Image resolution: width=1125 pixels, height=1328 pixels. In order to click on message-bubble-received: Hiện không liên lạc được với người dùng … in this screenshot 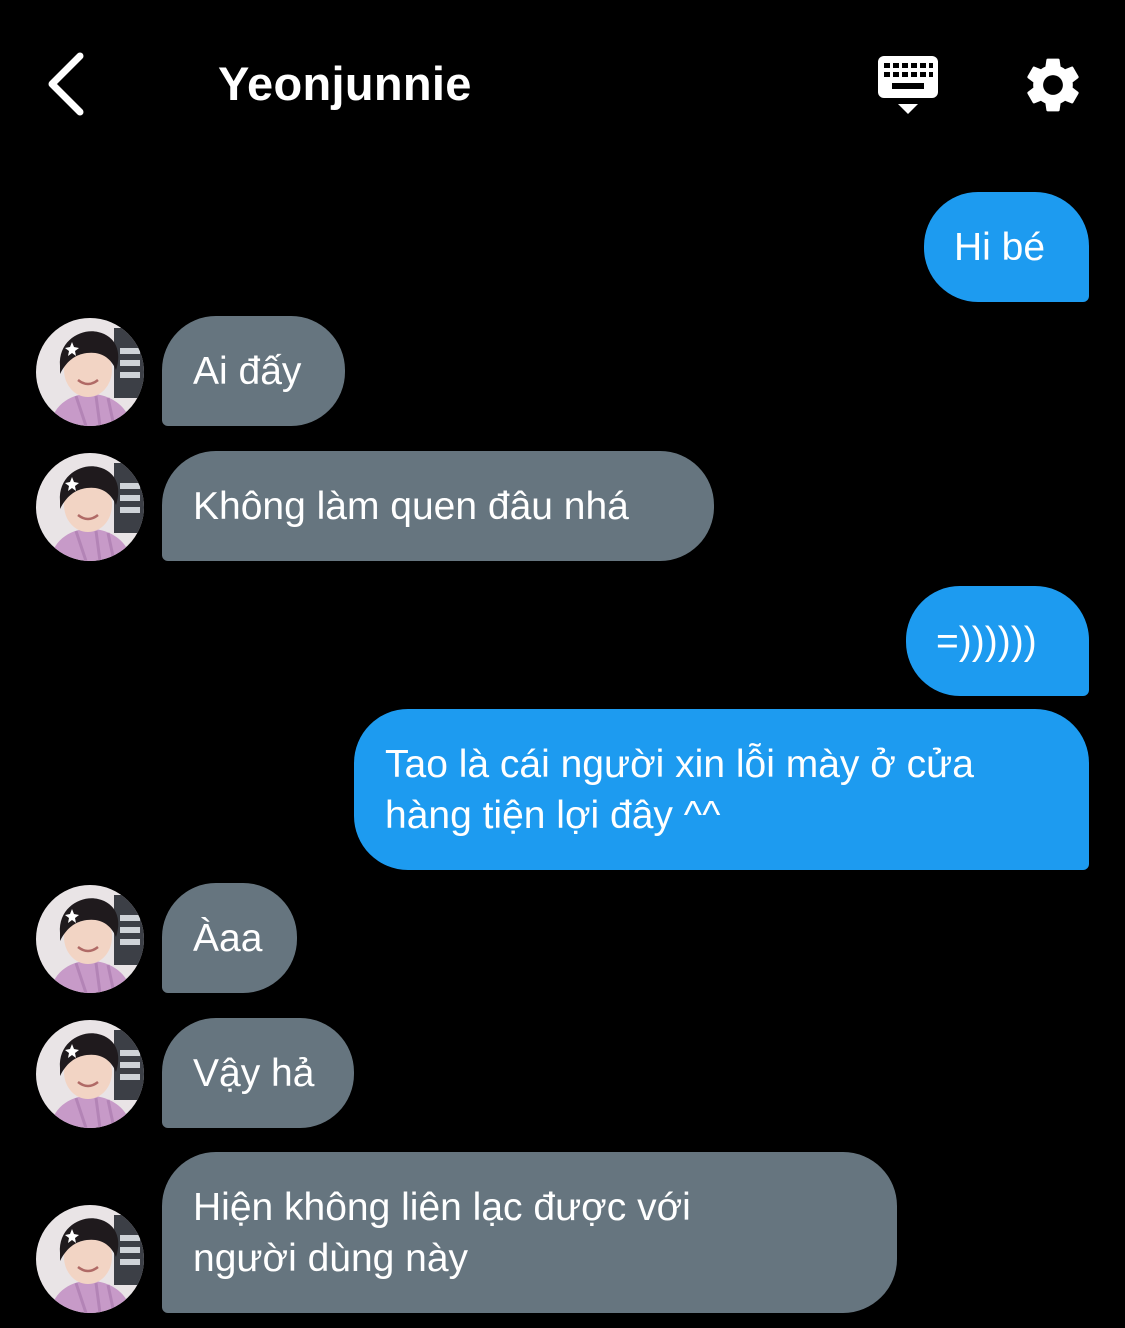, I will do `click(529, 1232)`.